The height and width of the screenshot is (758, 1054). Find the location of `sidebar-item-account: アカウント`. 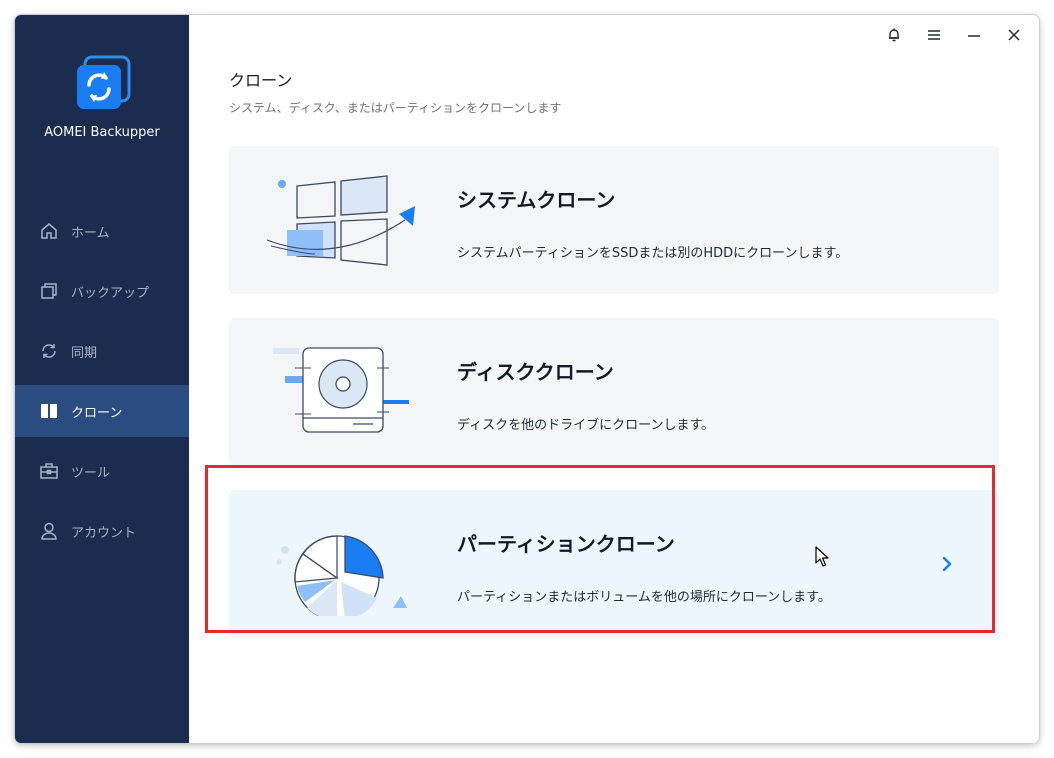

sidebar-item-account: アカウント is located at coordinates (102, 531).